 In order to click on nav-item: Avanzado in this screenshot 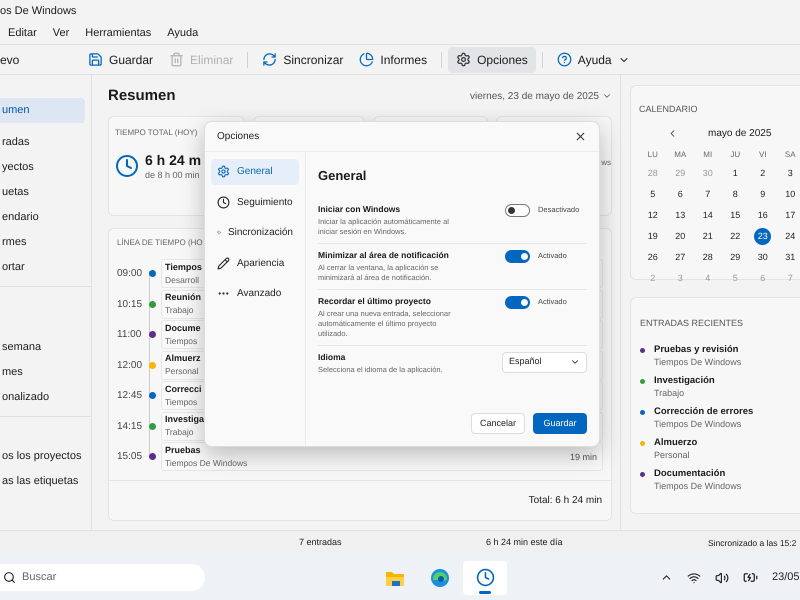, I will do `click(255, 293)`.